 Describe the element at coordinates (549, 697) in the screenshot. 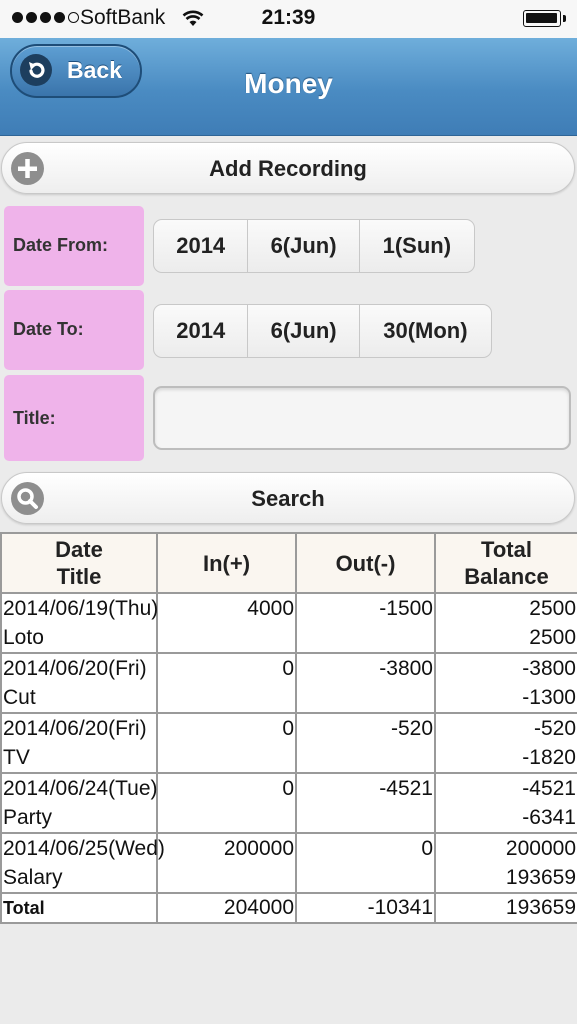

I see `row-balance: -1300` at that location.